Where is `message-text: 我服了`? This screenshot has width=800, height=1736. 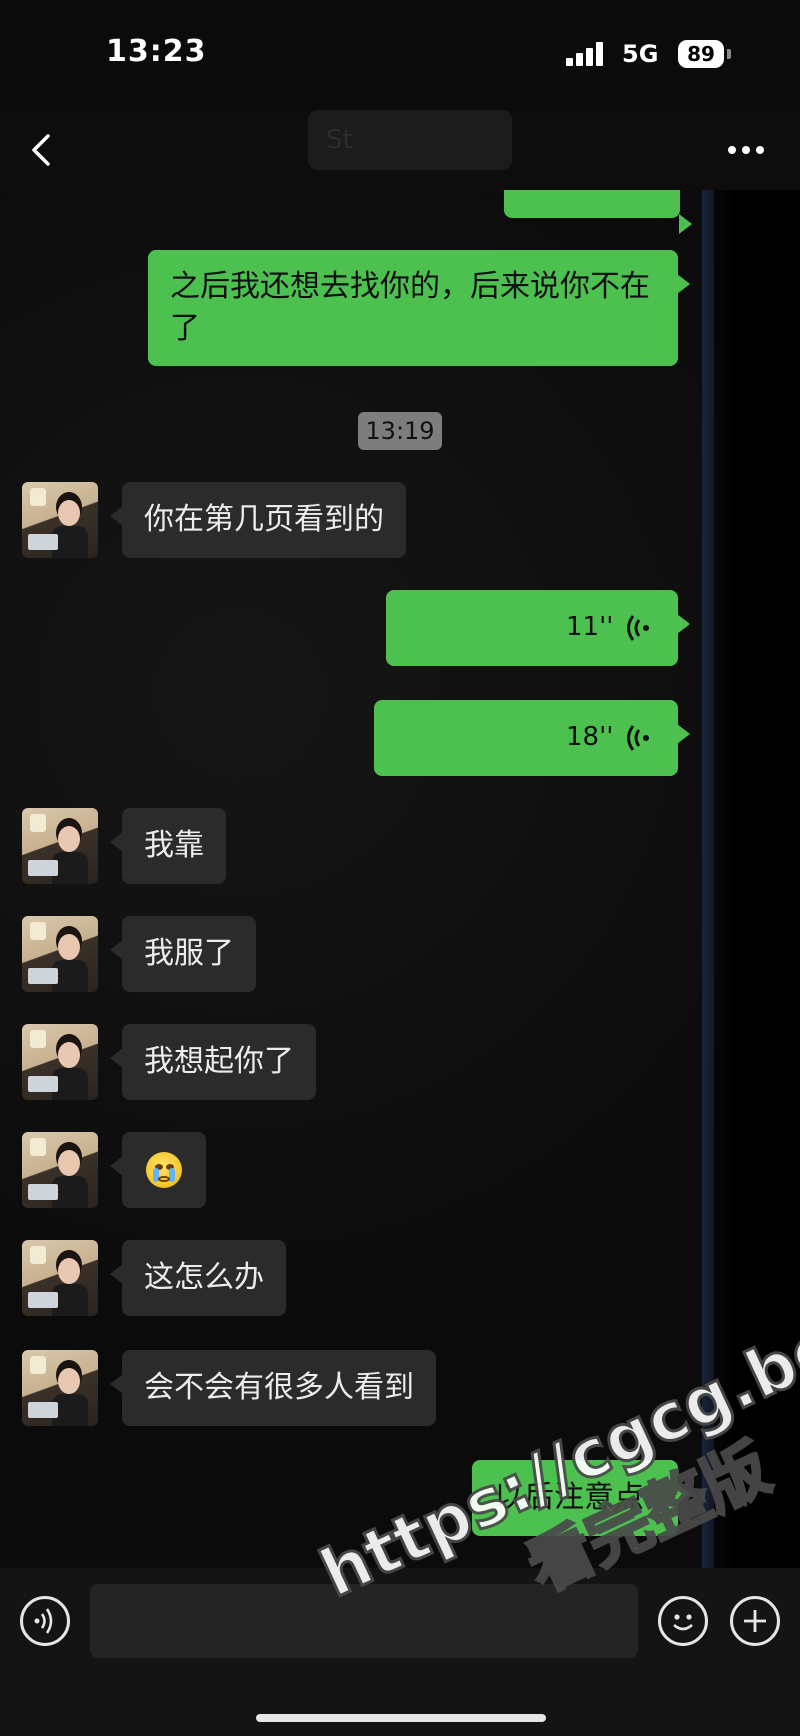
message-text: 我服了 is located at coordinates (189, 953).